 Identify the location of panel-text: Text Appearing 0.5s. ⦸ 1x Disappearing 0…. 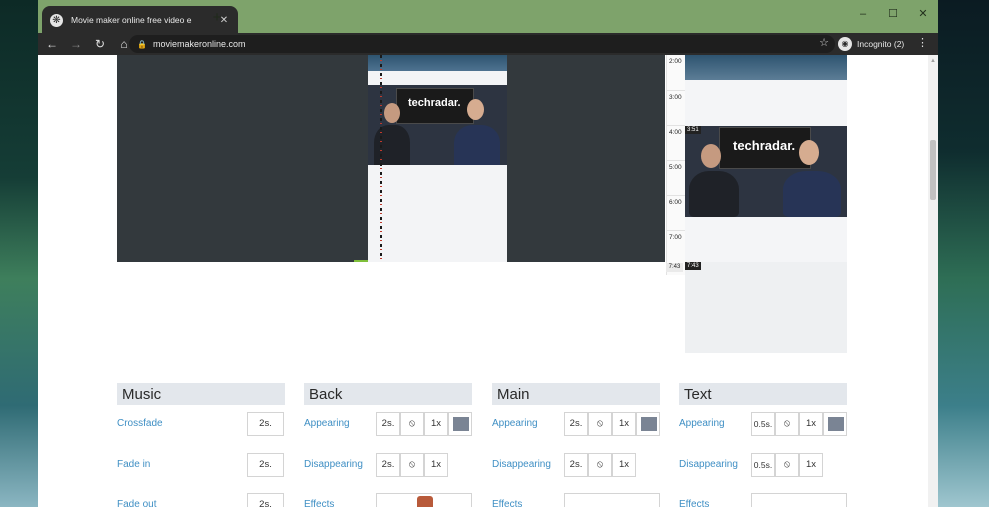
(763, 445).